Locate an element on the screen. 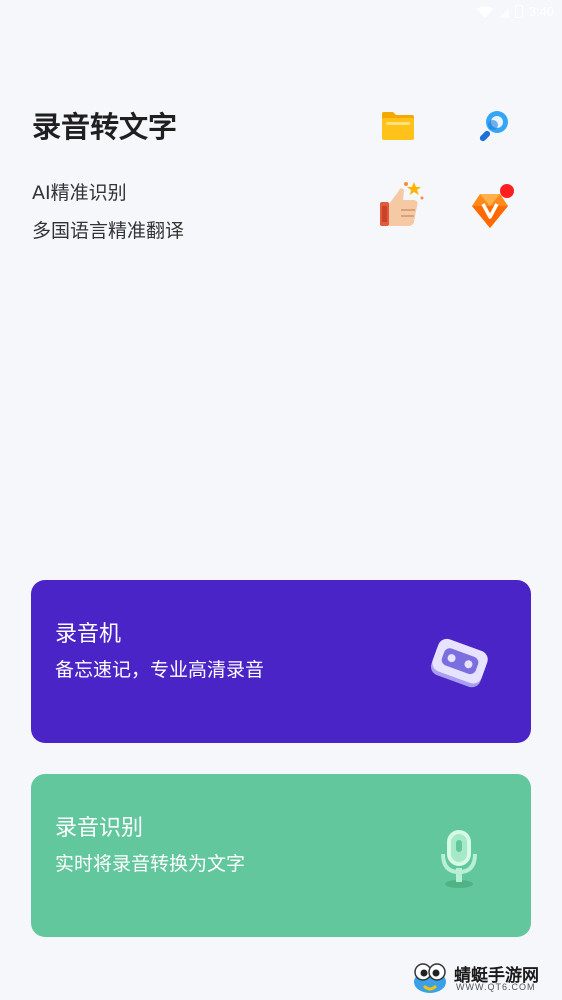 This screenshot has width=562, height=1000. rate-button is located at coordinates (402, 204).